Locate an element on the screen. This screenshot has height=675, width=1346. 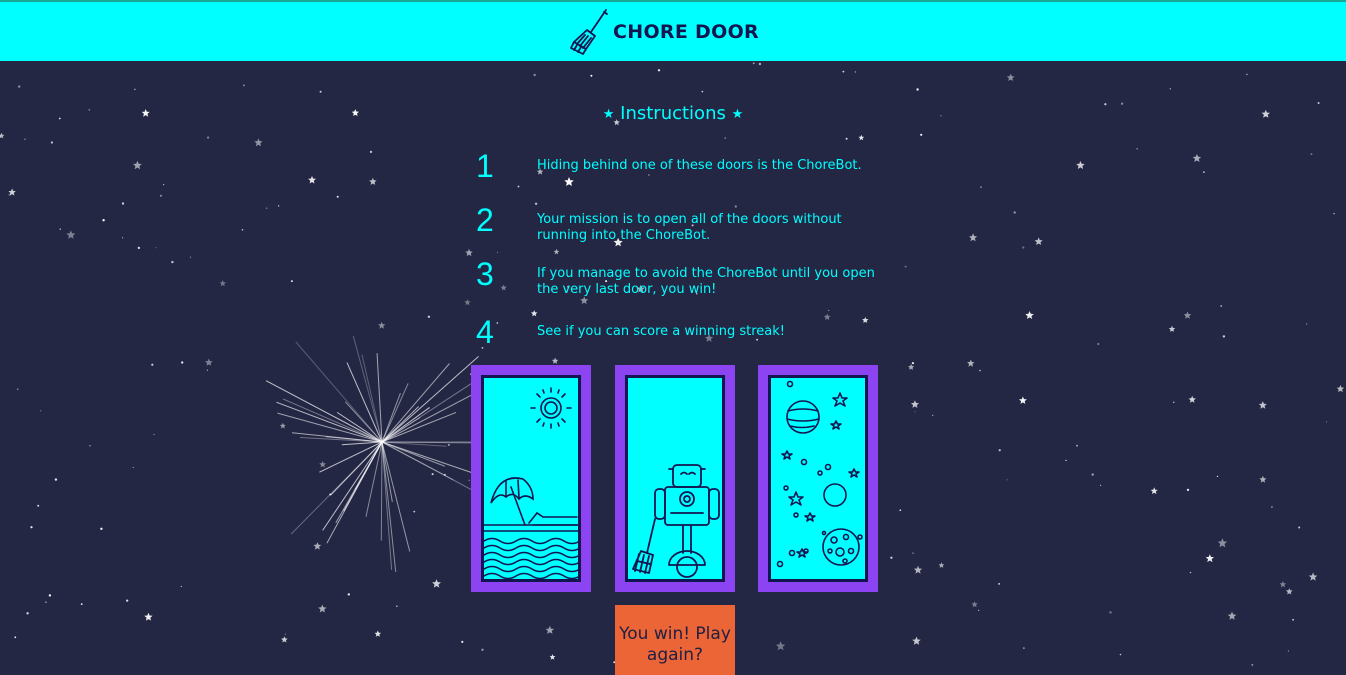
star-icon: ★ is located at coordinates (738, 114).